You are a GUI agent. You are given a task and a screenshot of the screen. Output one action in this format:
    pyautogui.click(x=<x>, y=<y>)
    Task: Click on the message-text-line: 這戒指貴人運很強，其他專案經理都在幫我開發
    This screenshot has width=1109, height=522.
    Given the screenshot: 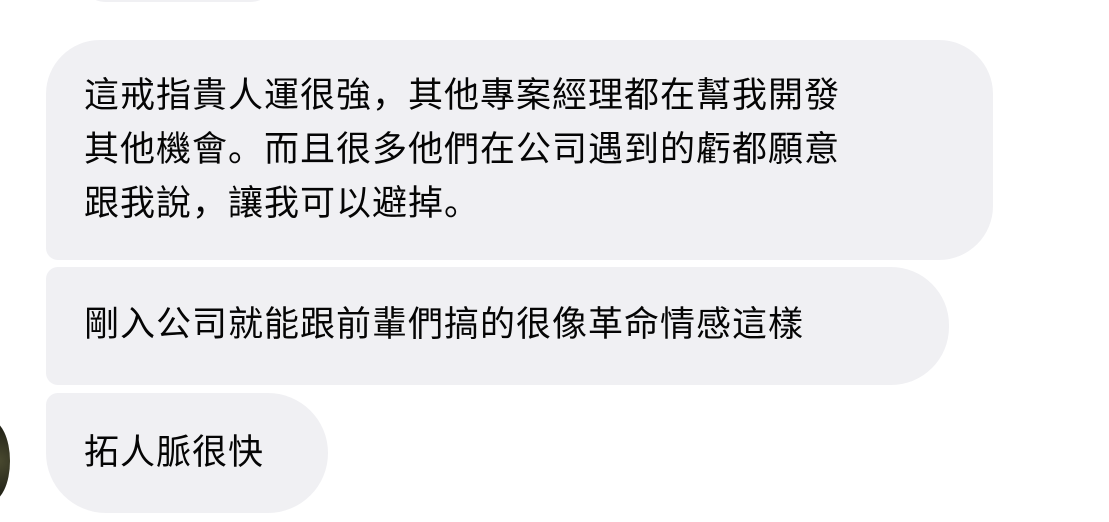 What is the action you would take?
    pyautogui.click(x=462, y=96)
    